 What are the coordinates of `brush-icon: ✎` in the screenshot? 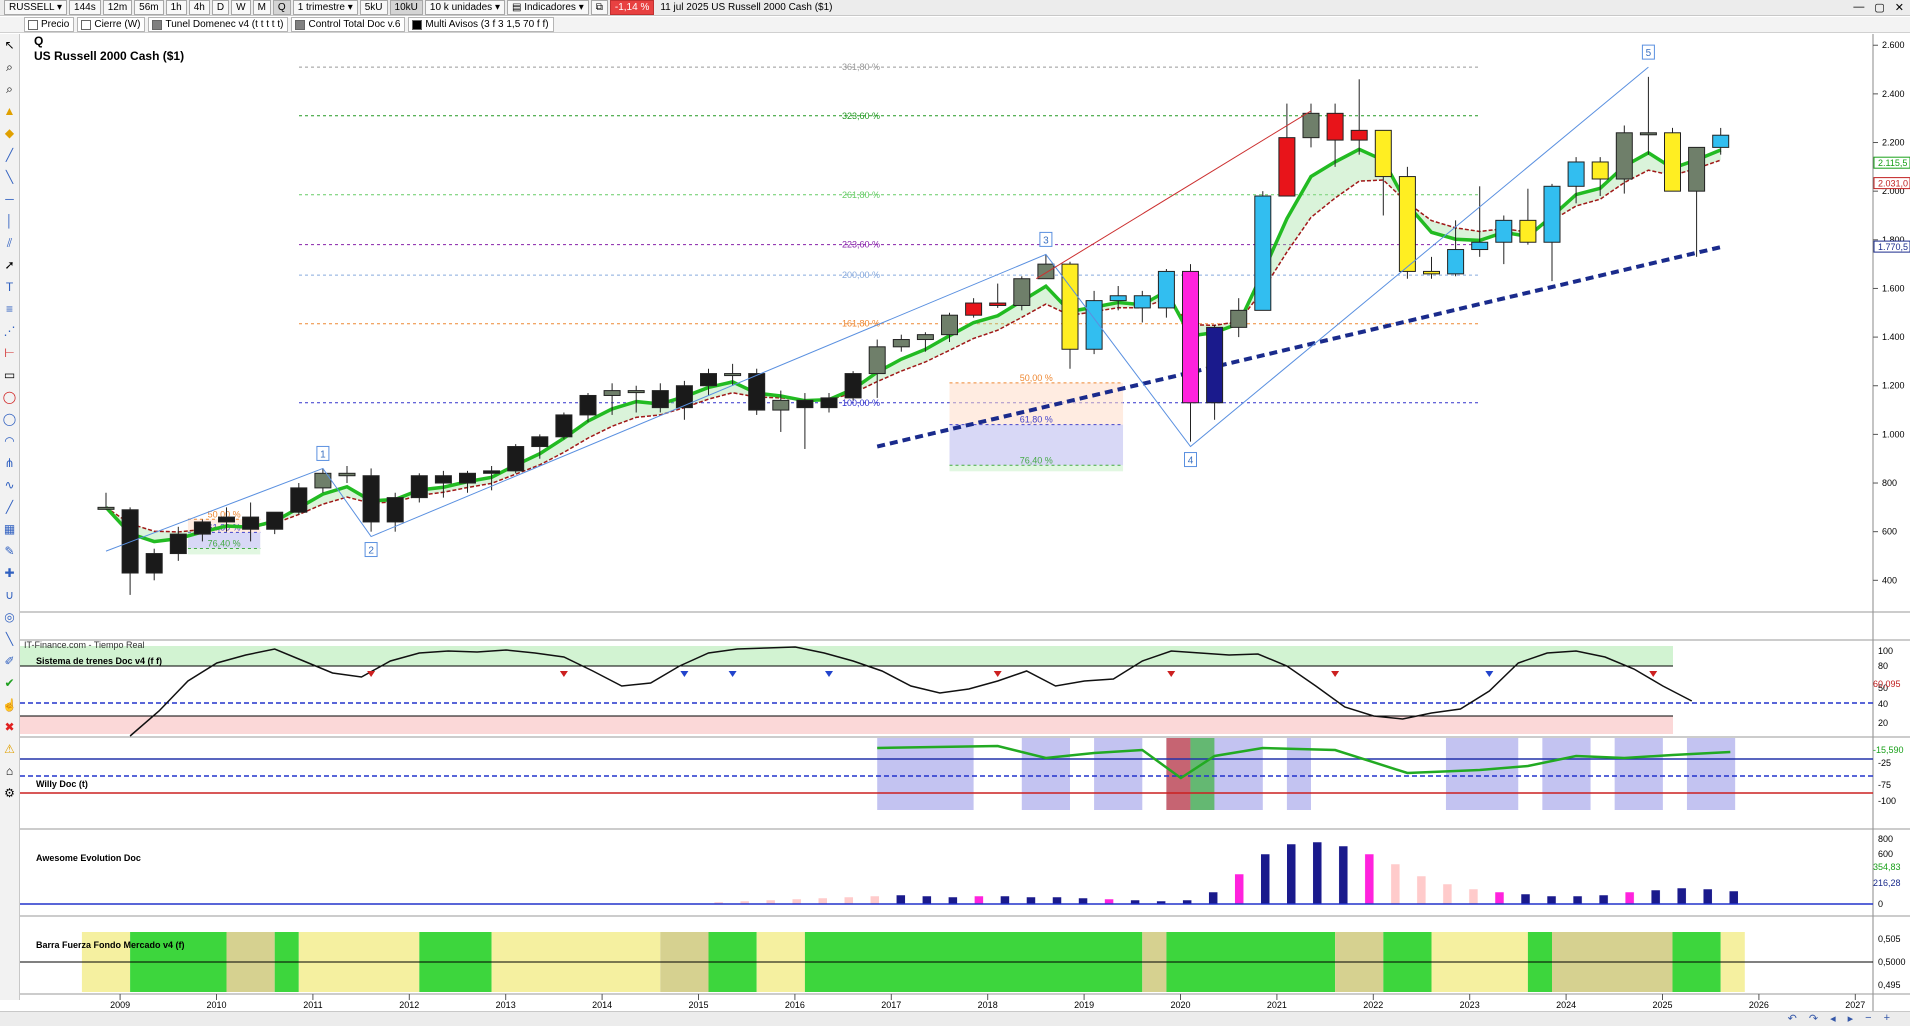 It's located at (9, 551).